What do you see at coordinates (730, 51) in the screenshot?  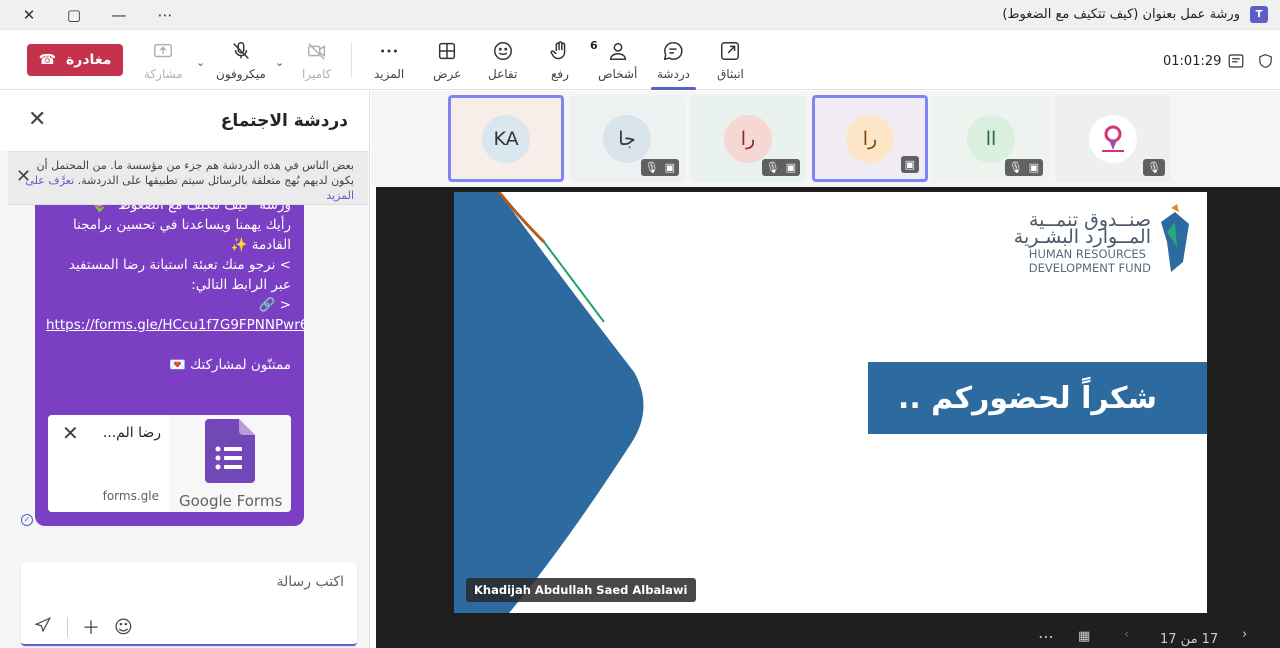 I see `popout-icon` at bounding box center [730, 51].